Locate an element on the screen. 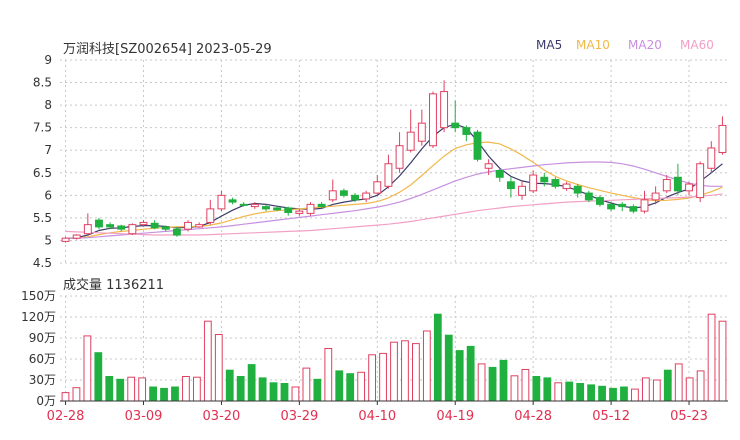 Image resolution: width=740 pixels, height=440 pixels. volume-tick-label: 120万 is located at coordinates (38, 317).